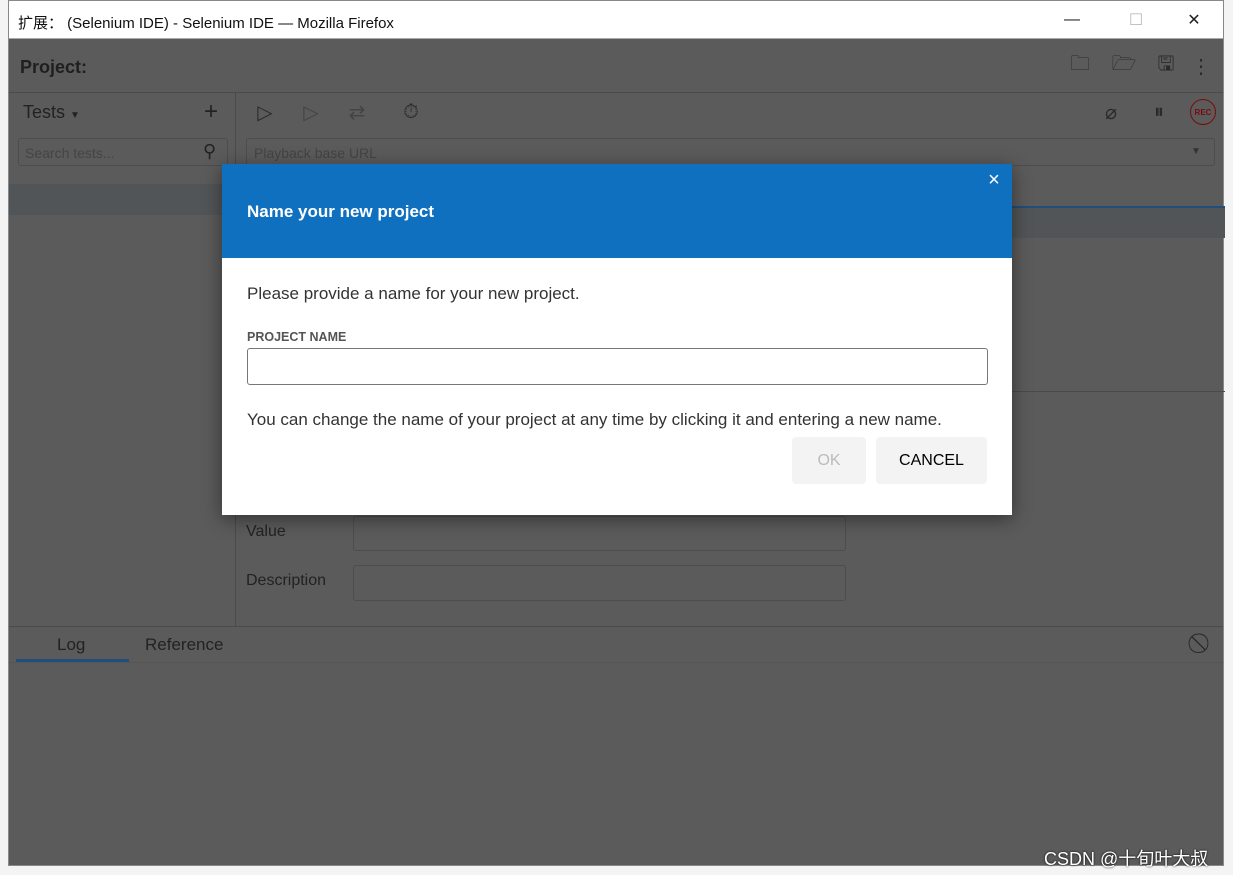 Image resolution: width=1233 pixels, height=875 pixels. Describe the element at coordinates (616, 66) in the screenshot. I see `project-header: Project: 🗀 🗁 🖫 ⋮` at that location.